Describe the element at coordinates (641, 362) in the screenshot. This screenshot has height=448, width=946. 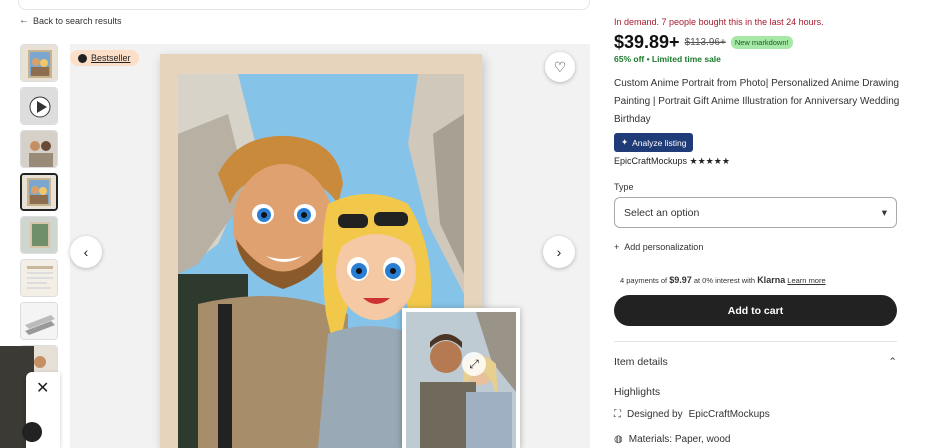
I see `item-details-label: Item details` at that location.